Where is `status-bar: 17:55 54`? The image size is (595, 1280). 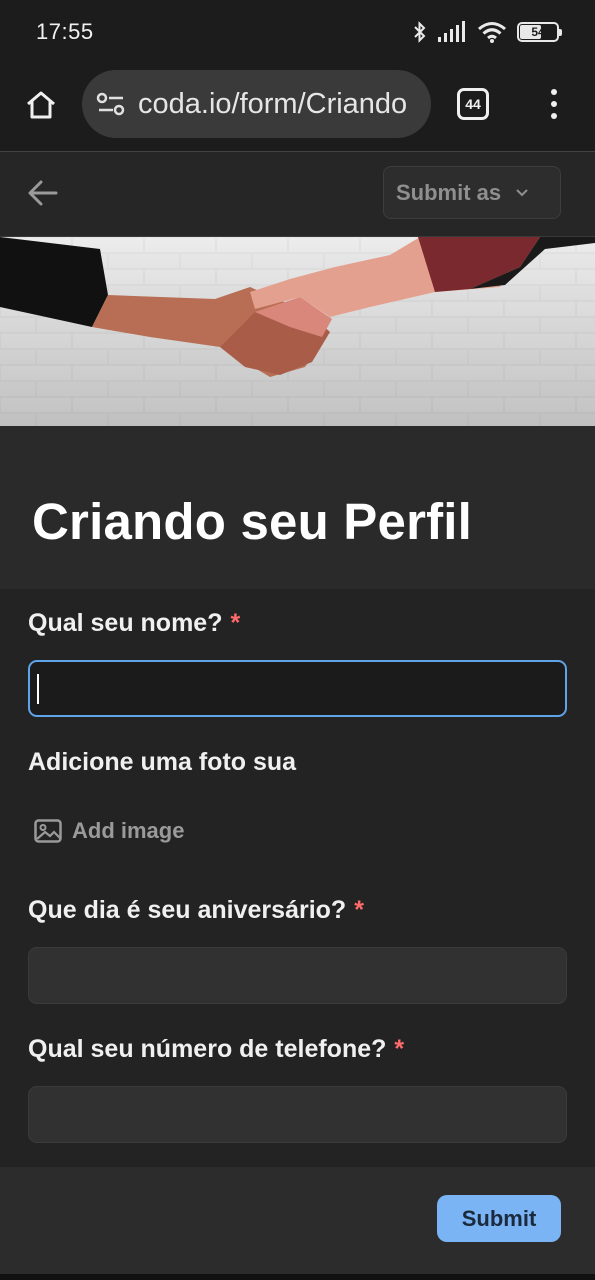
status-bar: 17:55 54 is located at coordinates (297, 32).